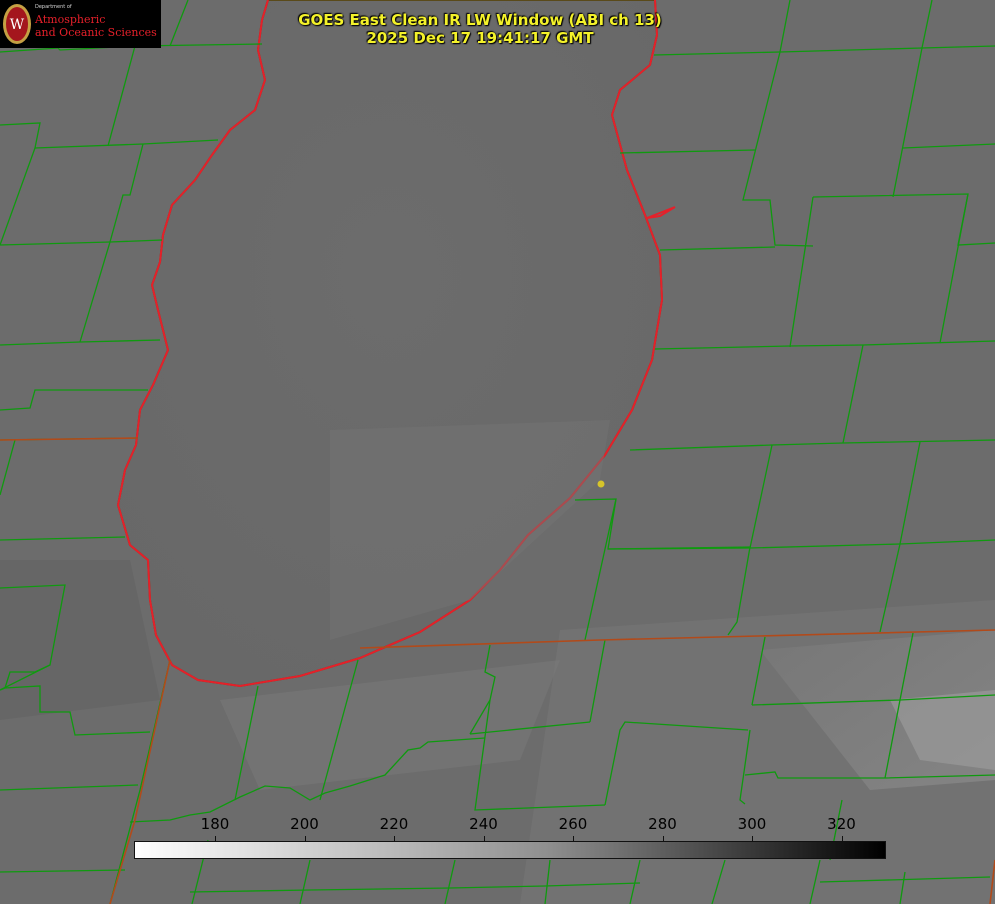  I want to click on svg-text: W, so click(17, 25).